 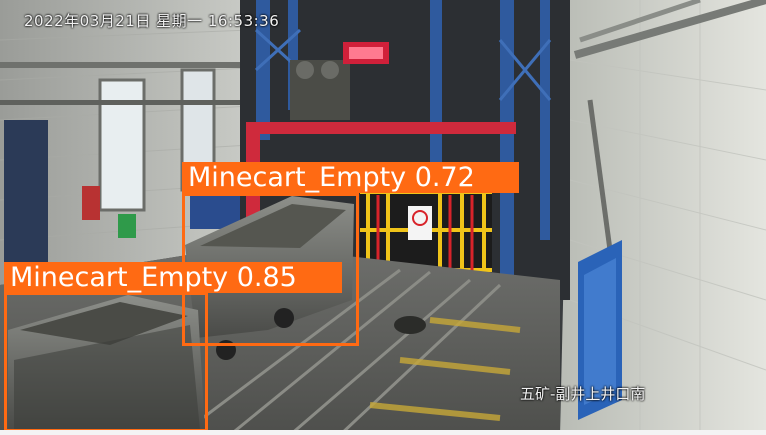 What do you see at coordinates (173, 277) in the screenshot?
I see `detection-label-minecart-empty-085: Minecart_Empty 0.85` at bounding box center [173, 277].